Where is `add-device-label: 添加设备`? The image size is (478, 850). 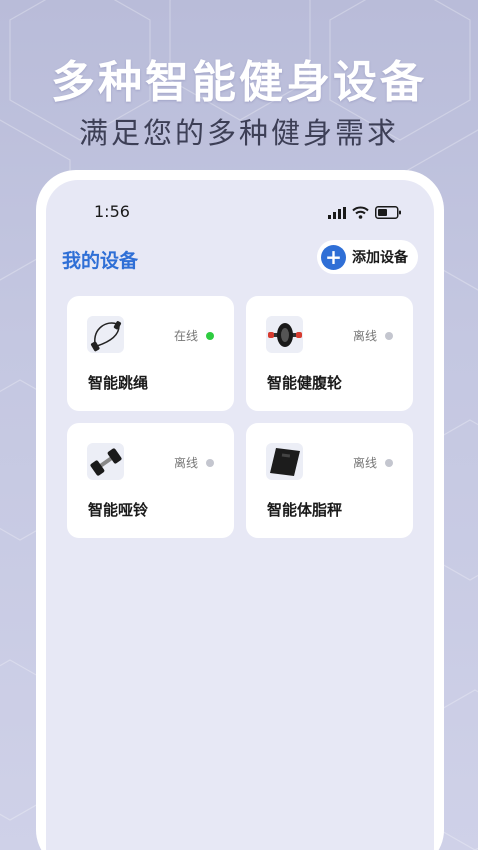
add-device-label: 添加设备 is located at coordinates (380, 258).